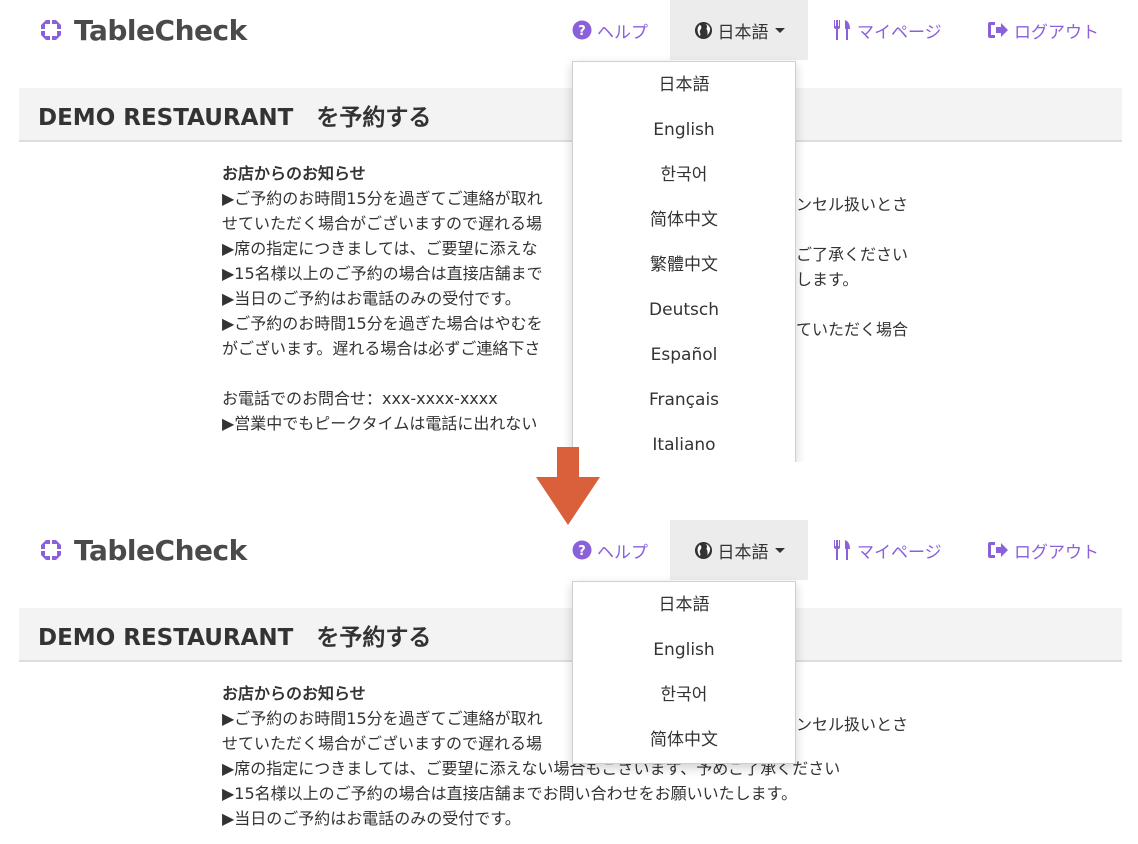  I want to click on language-option-zh-hant: 繁體中文, so click(684, 265).